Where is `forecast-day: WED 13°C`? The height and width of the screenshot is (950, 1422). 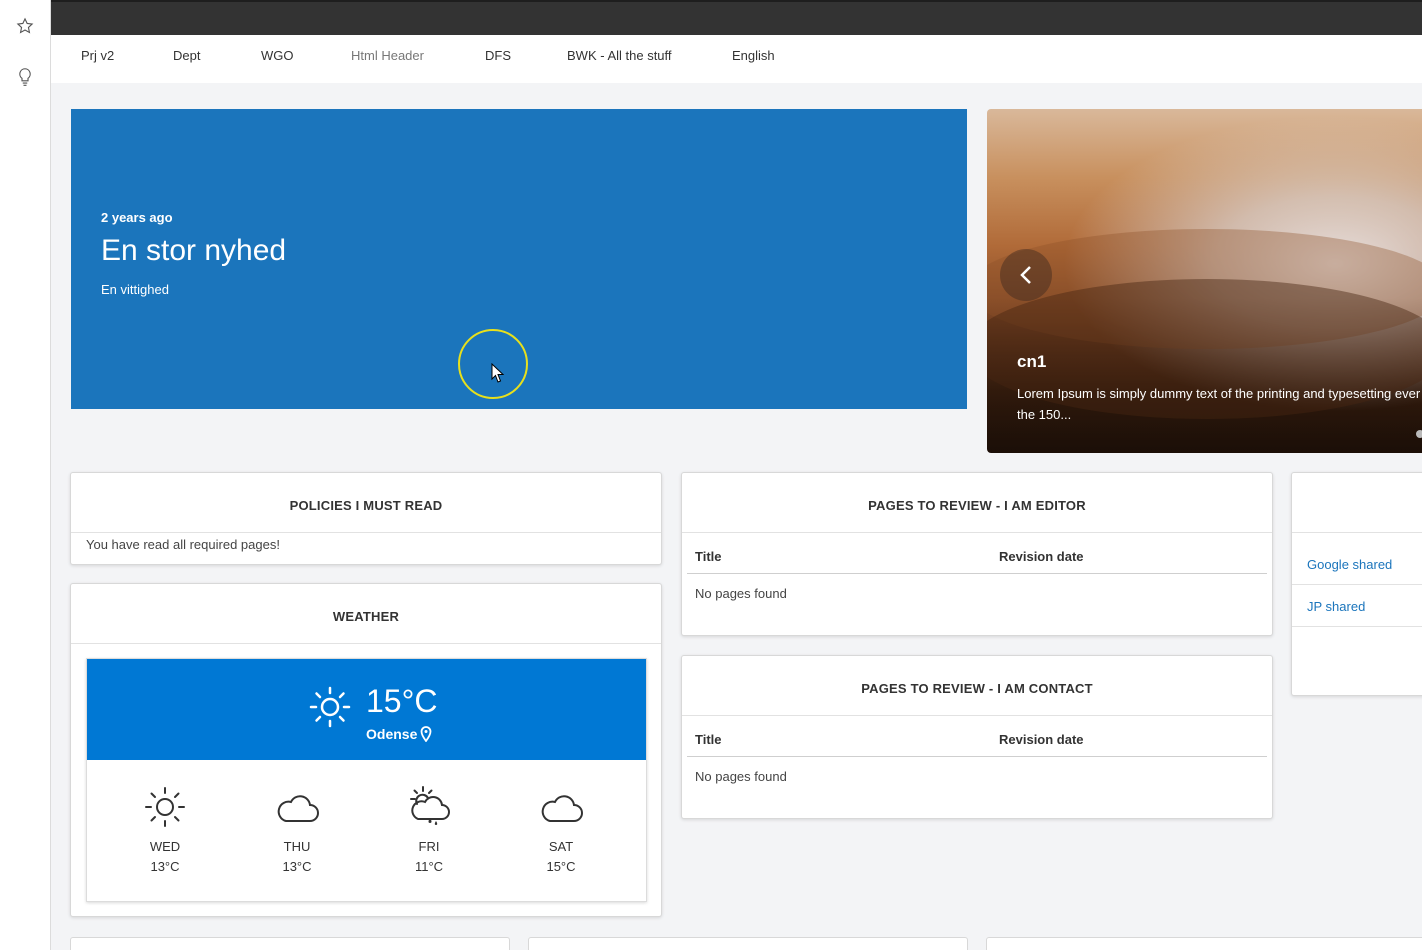
forecast-day: WED 13°C is located at coordinates (165, 829).